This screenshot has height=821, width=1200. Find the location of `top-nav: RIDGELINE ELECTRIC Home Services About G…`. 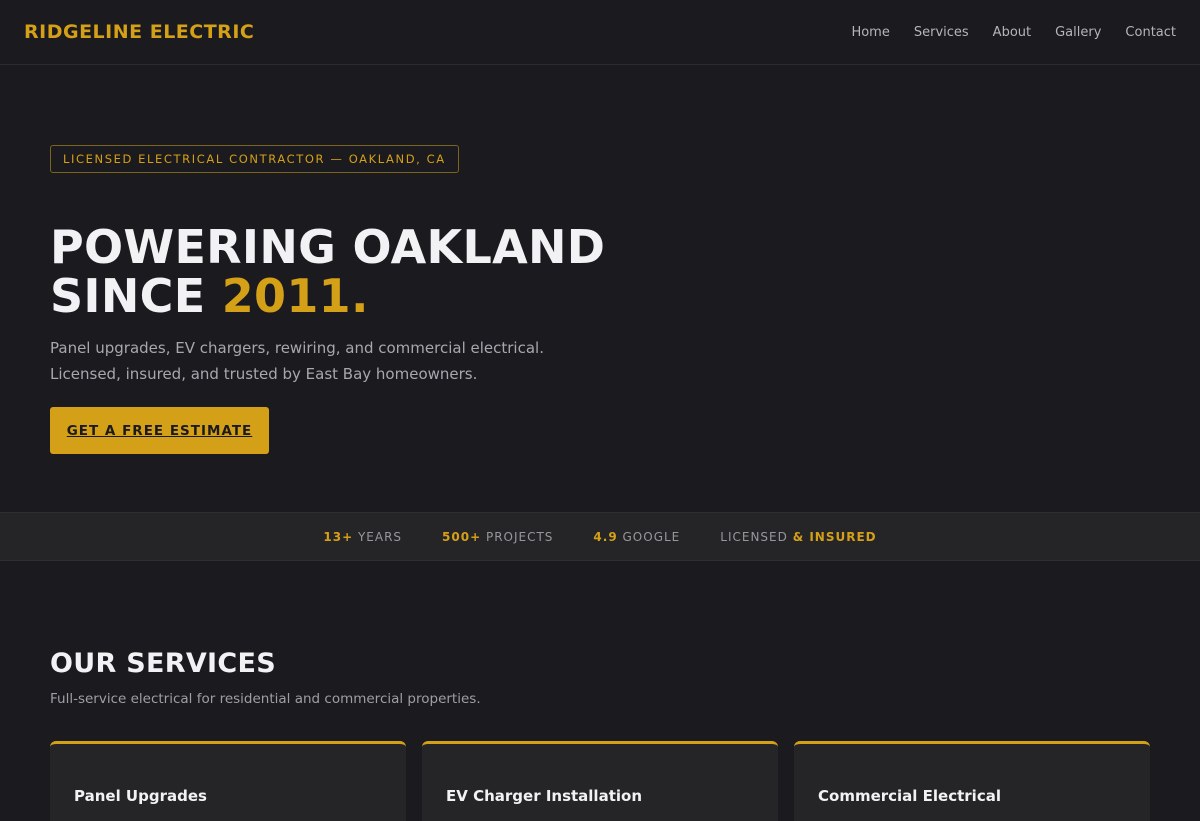

top-nav: RIDGELINE ELECTRIC Home Services About G… is located at coordinates (600, 32).